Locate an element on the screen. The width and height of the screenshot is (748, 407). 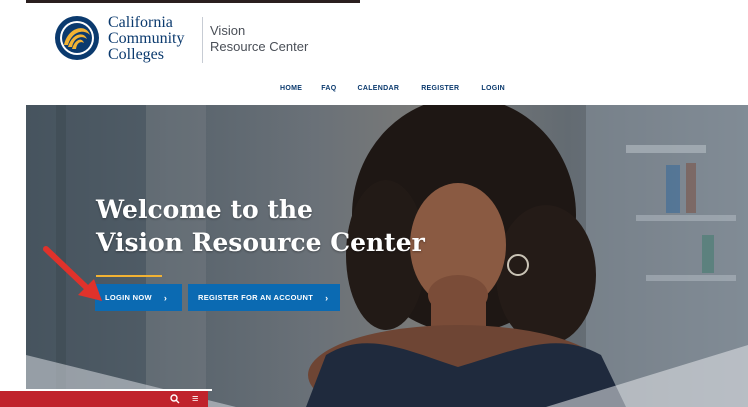
nav-calendar: CALENDAR is located at coordinates (379, 88).